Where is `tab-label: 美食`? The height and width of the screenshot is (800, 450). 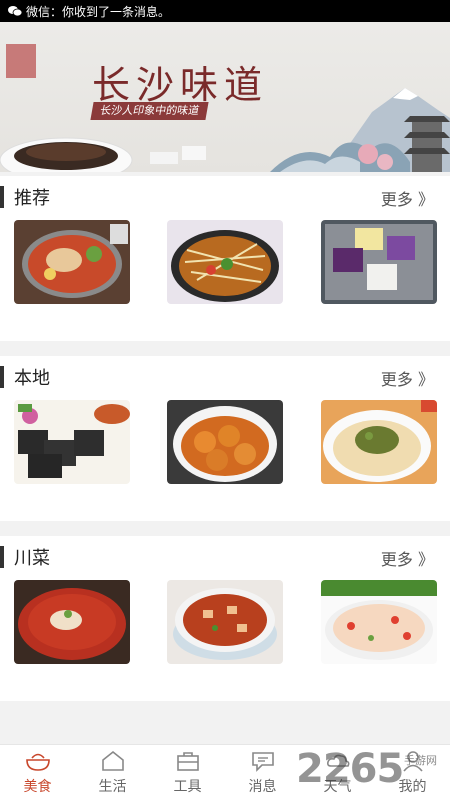
tab-label: 美食 is located at coordinates (37, 787).